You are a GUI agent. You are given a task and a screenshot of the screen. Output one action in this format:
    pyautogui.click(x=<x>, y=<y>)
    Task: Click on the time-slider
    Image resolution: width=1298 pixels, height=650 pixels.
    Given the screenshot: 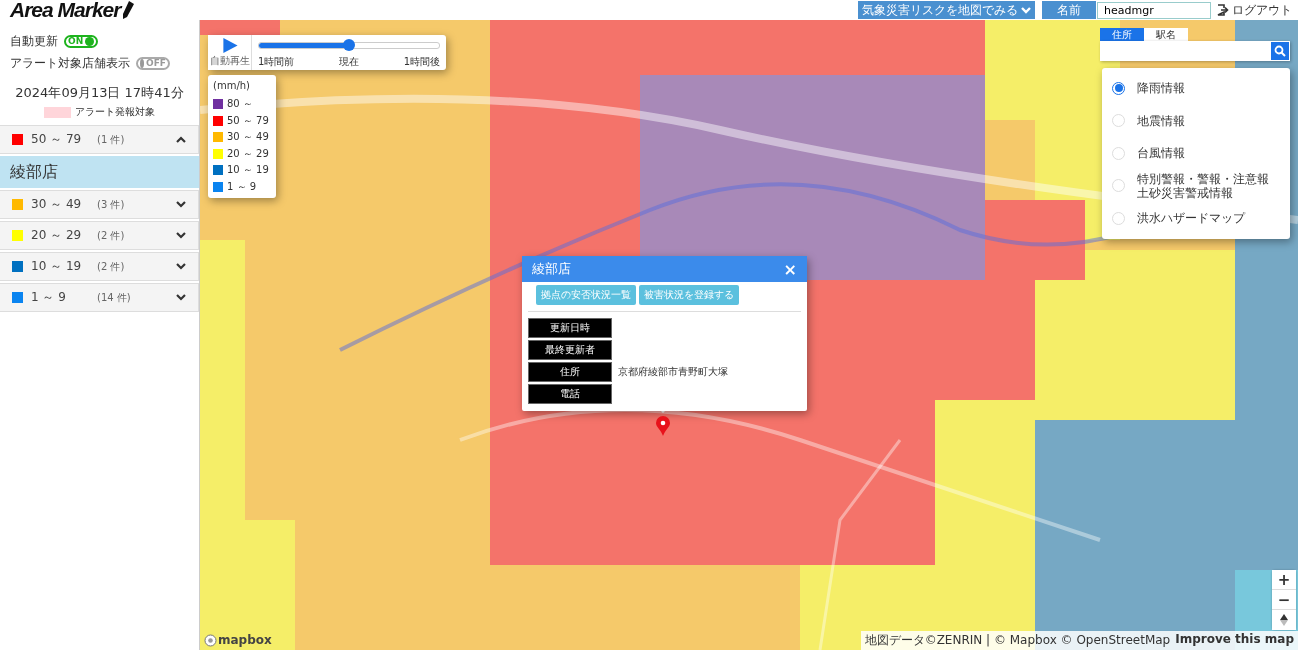 What is the action you would take?
    pyautogui.click(x=349, y=45)
    